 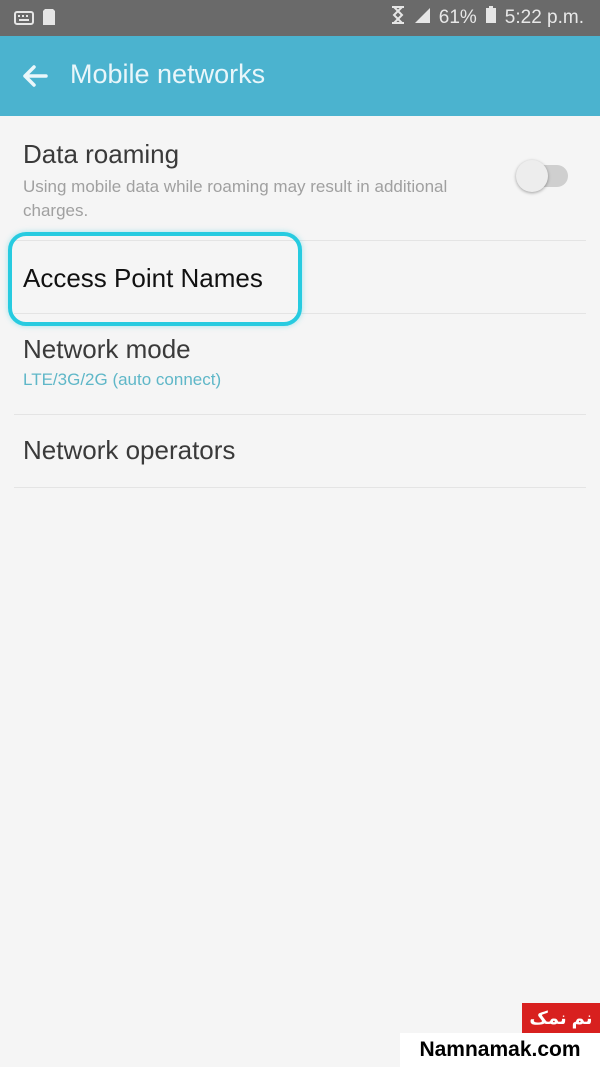 I want to click on network-mode-title: Network mode, so click(x=107, y=349).